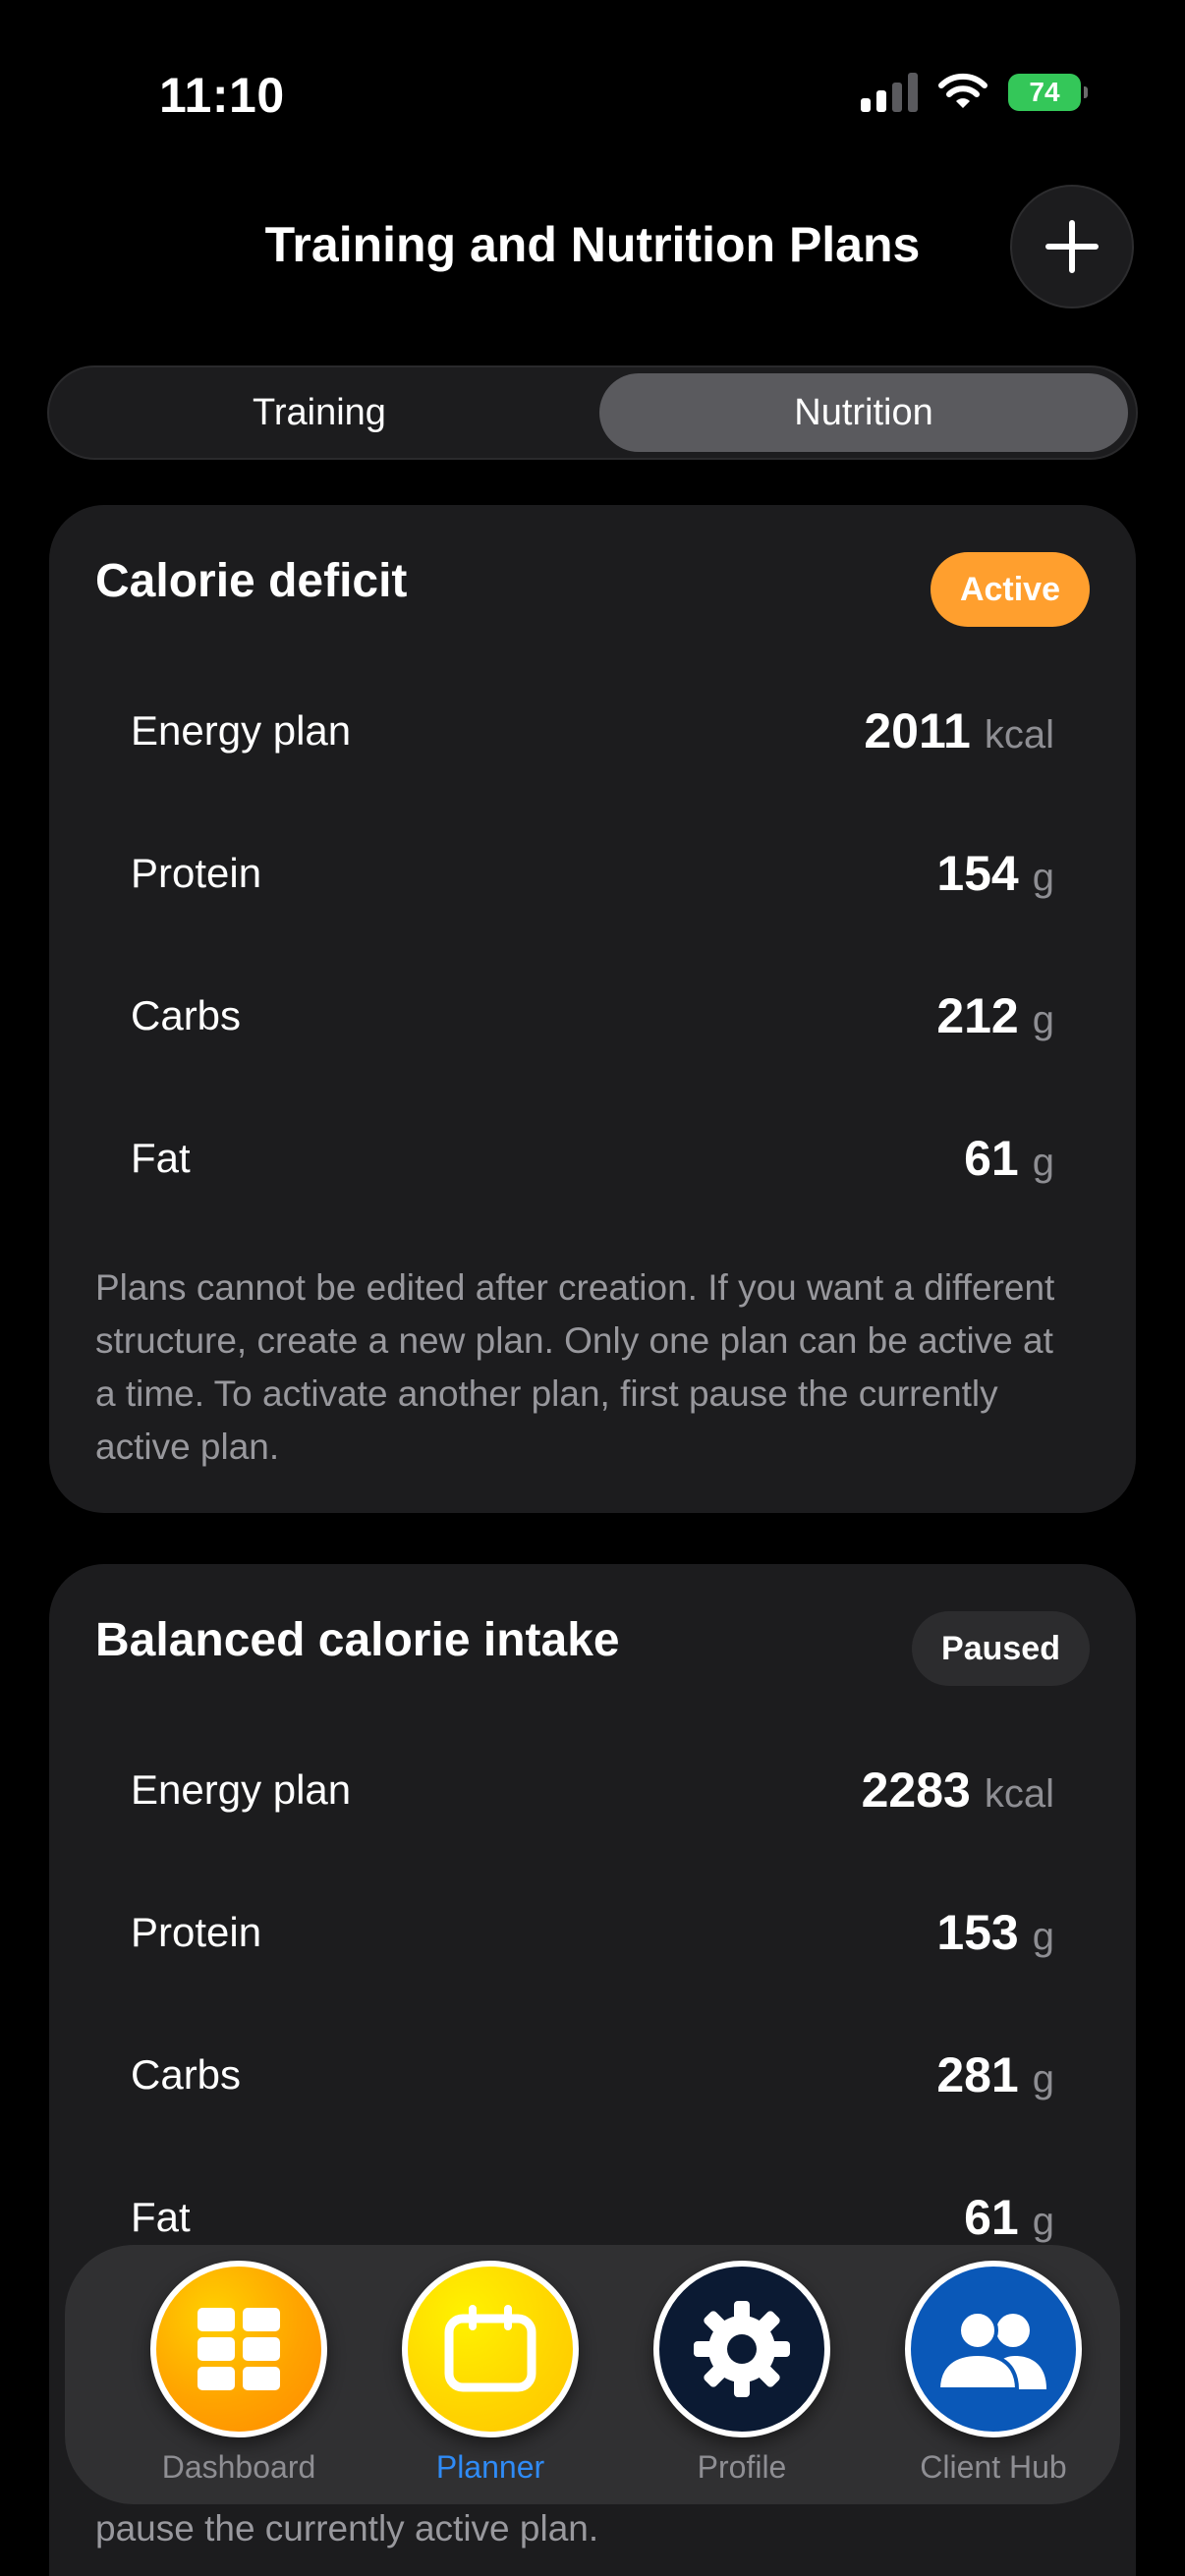  What do you see at coordinates (1045, 92) in the screenshot?
I see `battery-level: 74` at bounding box center [1045, 92].